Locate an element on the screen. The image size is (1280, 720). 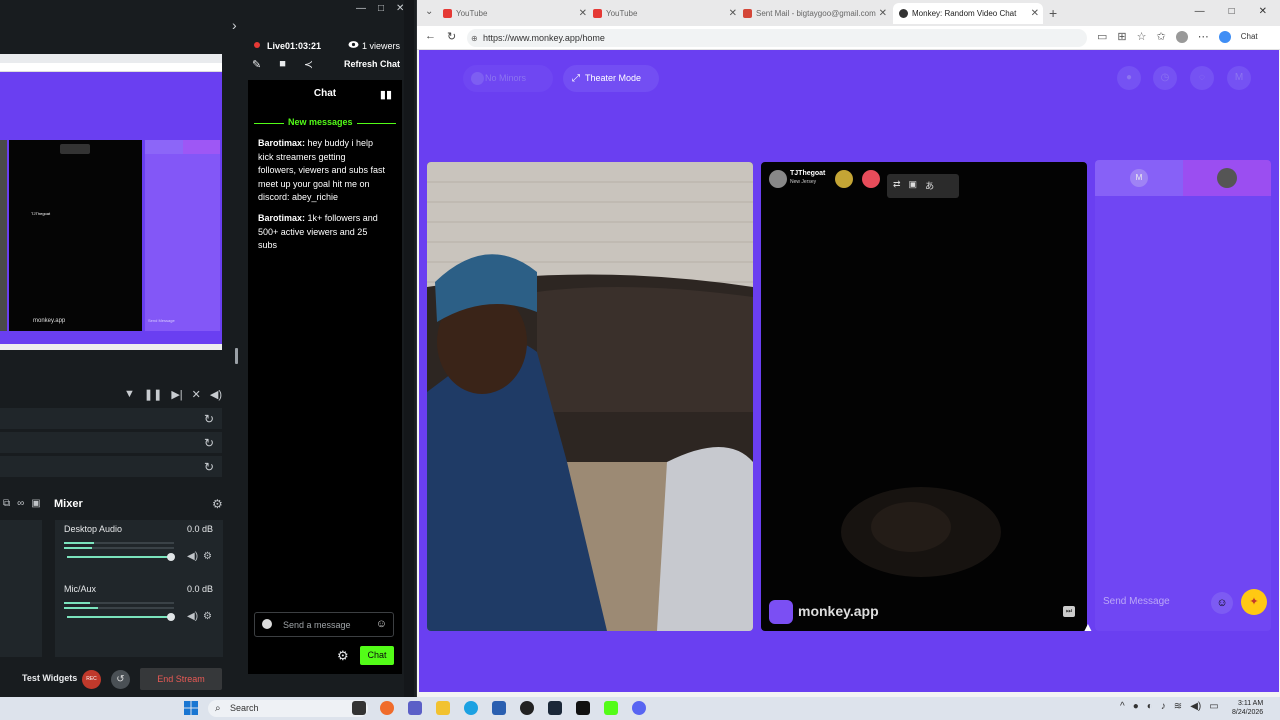
apps-icon: ⊞ is located at coordinates (1121, 36).